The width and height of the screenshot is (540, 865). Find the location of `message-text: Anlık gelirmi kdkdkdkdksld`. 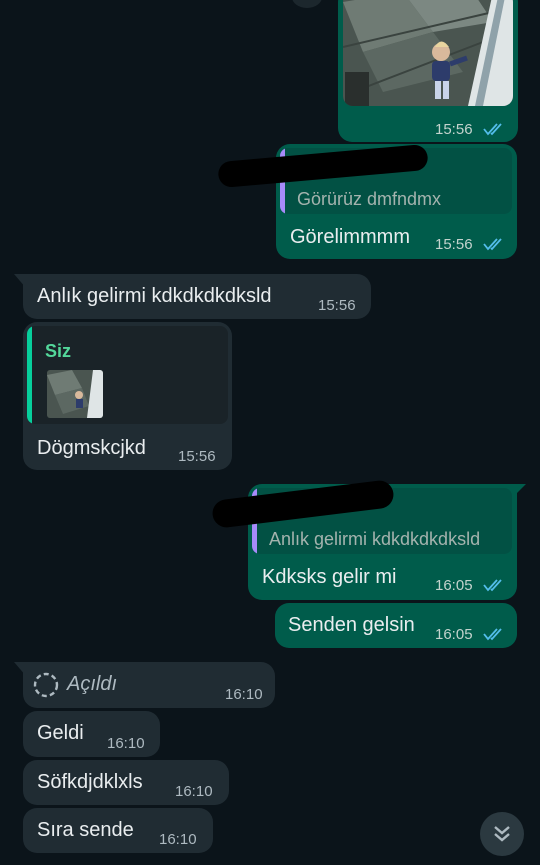

message-text: Anlık gelirmi kdkdkdkdksld is located at coordinates (154, 296).